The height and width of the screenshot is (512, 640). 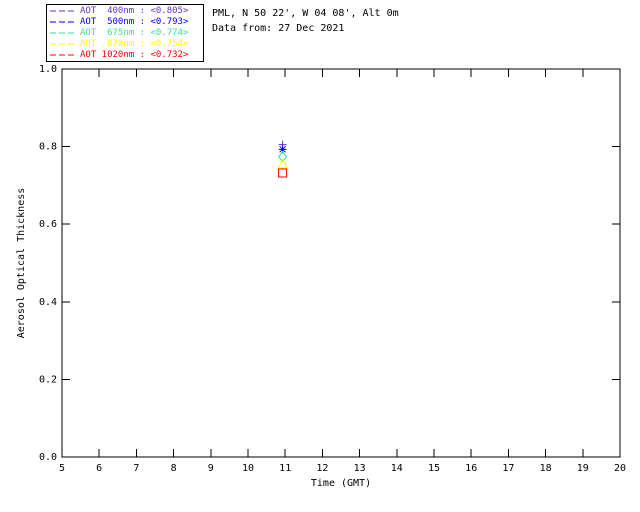 What do you see at coordinates (134, 22) in the screenshot?
I see `legend-entry-label: AOT 500nm : <0.793>` at bounding box center [134, 22].